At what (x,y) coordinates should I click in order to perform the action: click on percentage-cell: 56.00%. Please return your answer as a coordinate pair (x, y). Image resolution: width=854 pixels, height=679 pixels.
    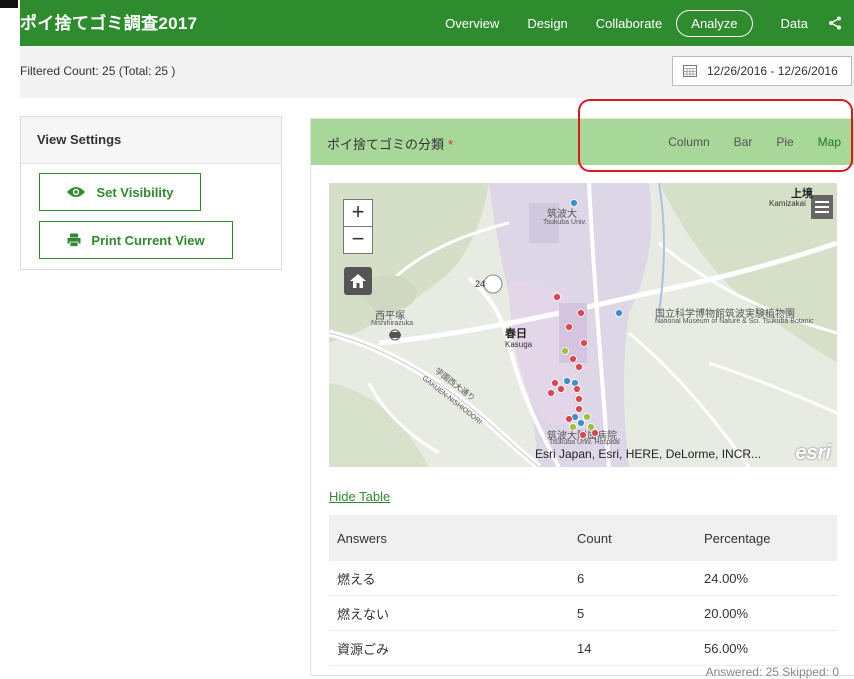
    Looking at the image, I should click on (766, 648).